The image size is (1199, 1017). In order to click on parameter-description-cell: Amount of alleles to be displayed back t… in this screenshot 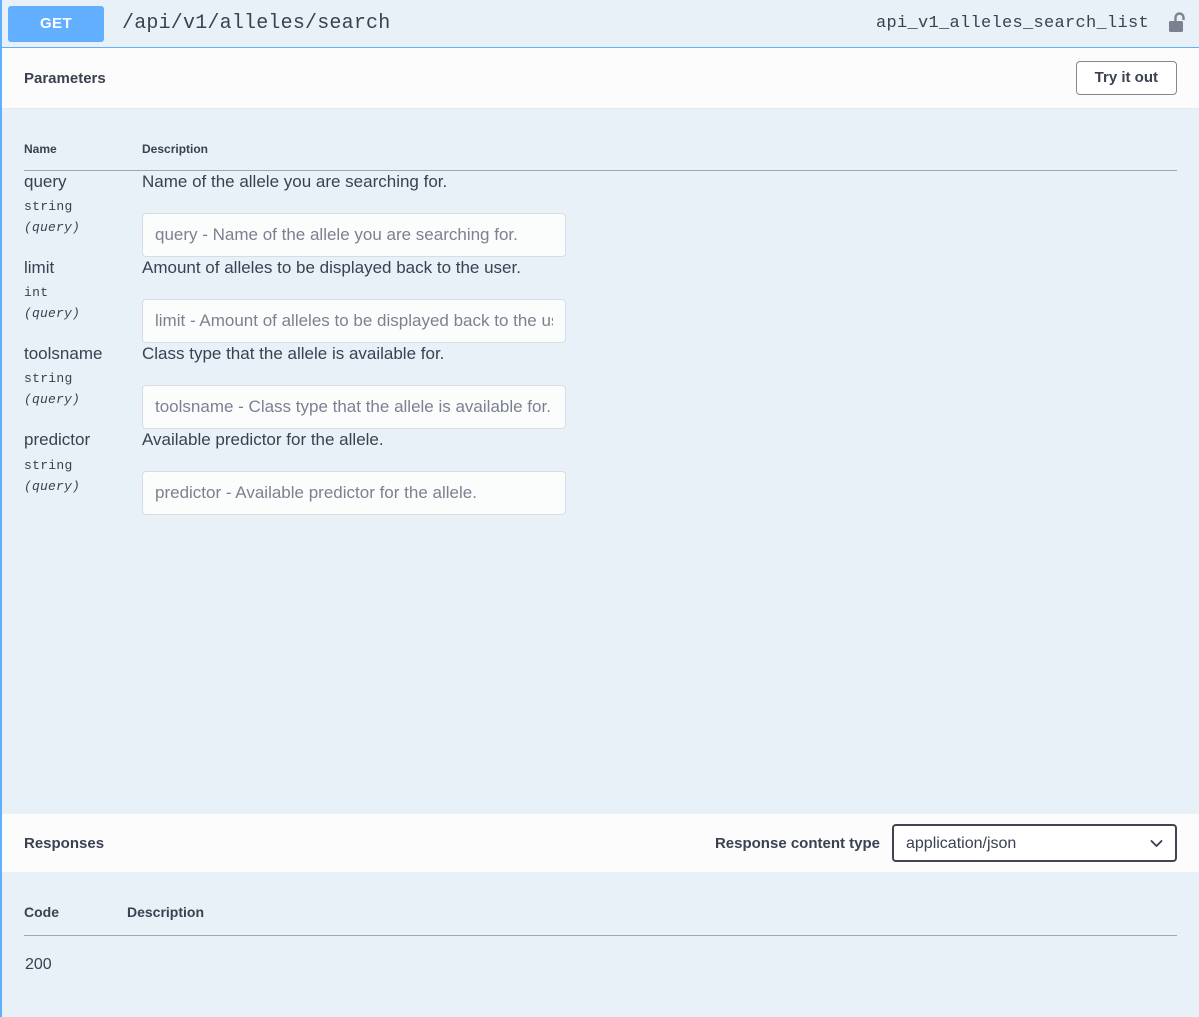, I will do `click(659, 300)`.